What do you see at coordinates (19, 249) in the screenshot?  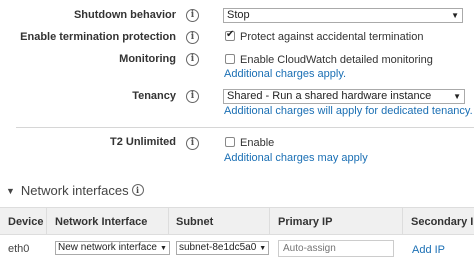 I see `device-cell: eth0` at bounding box center [19, 249].